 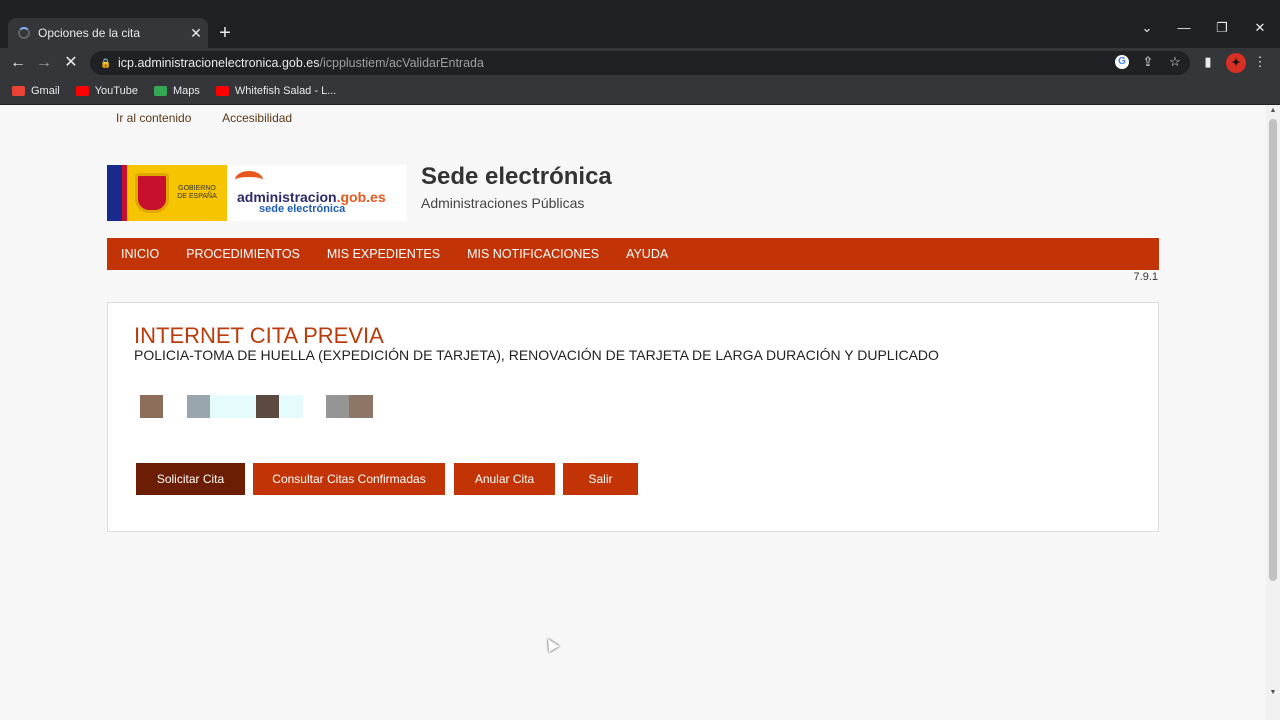 I want to click on nav-mis-notificaciones: MIS NOTIFICACIONES, so click(x=533, y=254).